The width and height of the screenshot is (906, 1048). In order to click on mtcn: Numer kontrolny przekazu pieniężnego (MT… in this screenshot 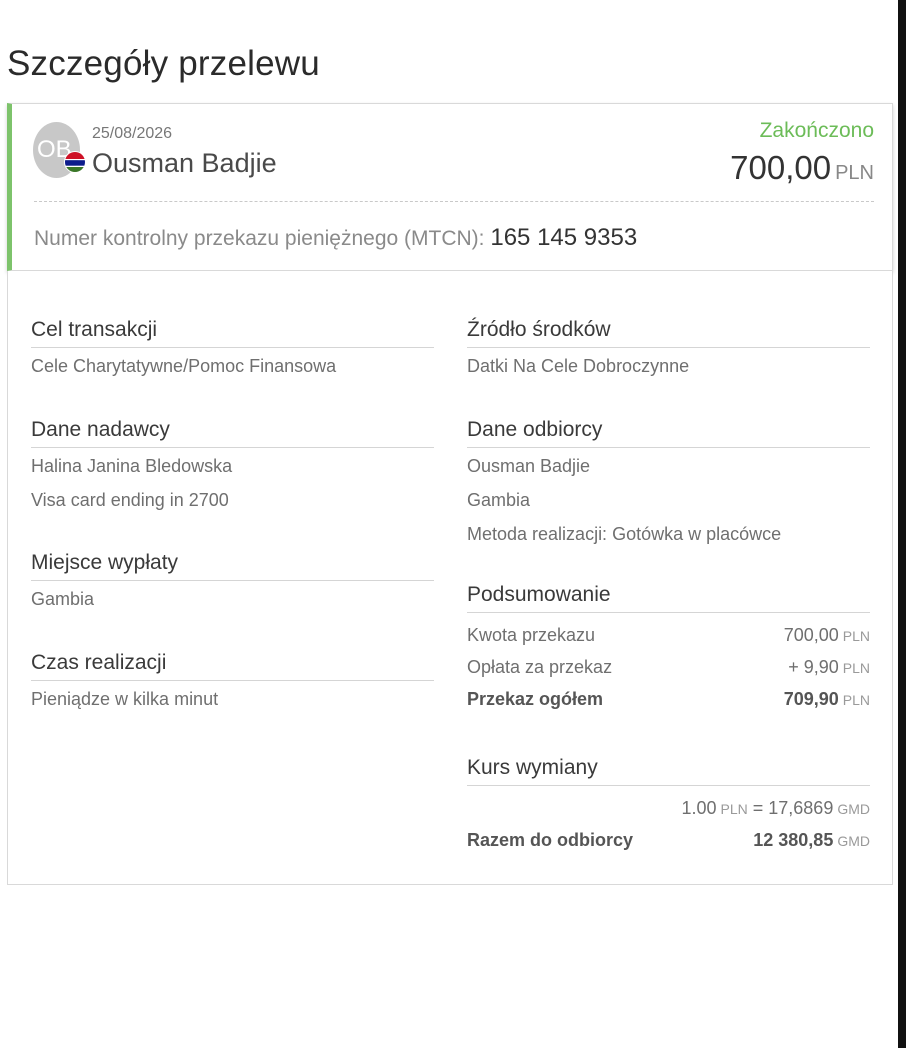, I will do `click(335, 238)`.